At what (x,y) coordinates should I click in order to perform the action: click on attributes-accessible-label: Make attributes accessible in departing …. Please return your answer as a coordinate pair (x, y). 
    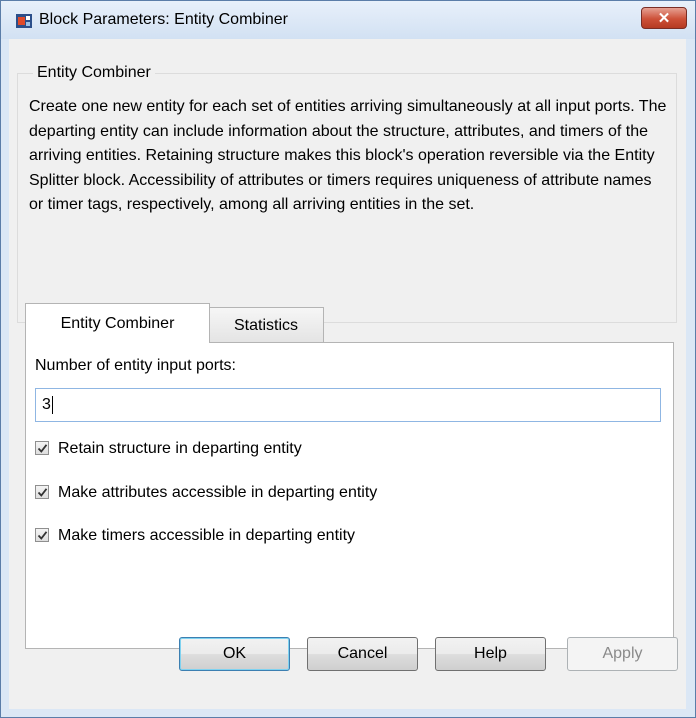
    Looking at the image, I should click on (218, 492).